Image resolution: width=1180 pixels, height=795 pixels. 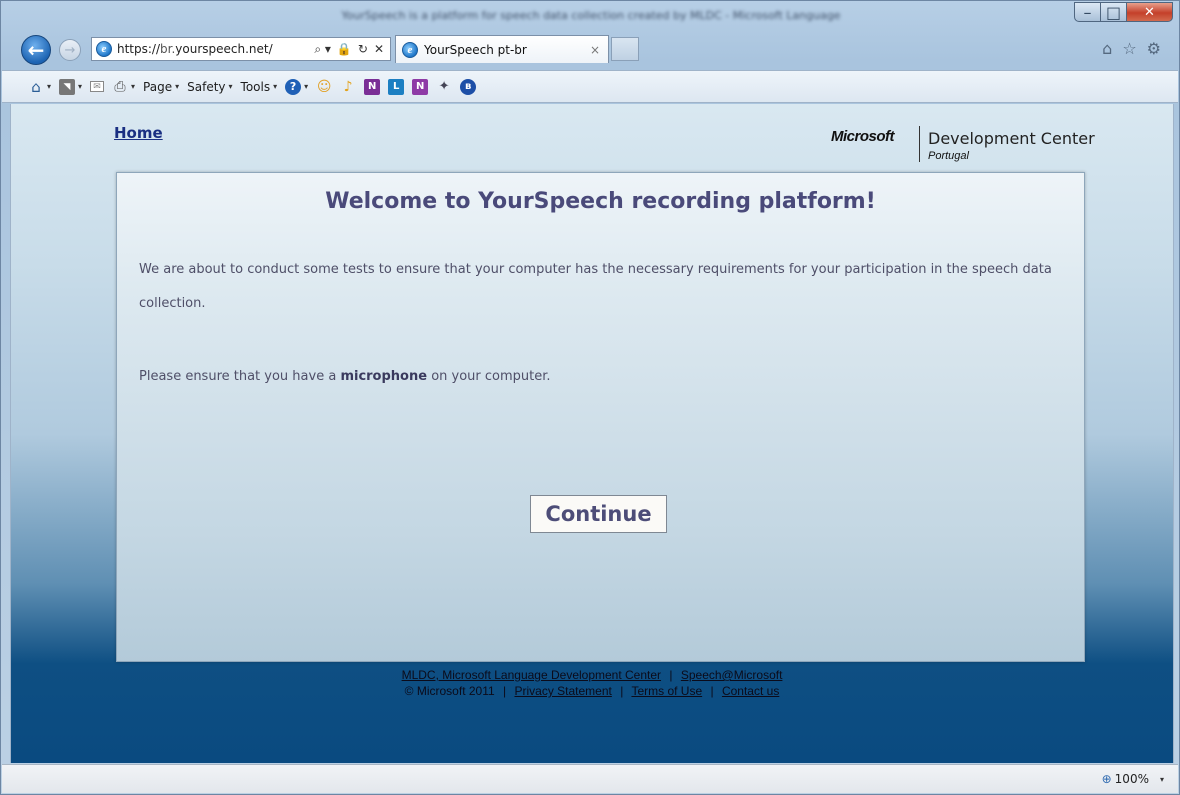 I want to click on tab-title: YourSpeech pt-br, so click(x=475, y=49).